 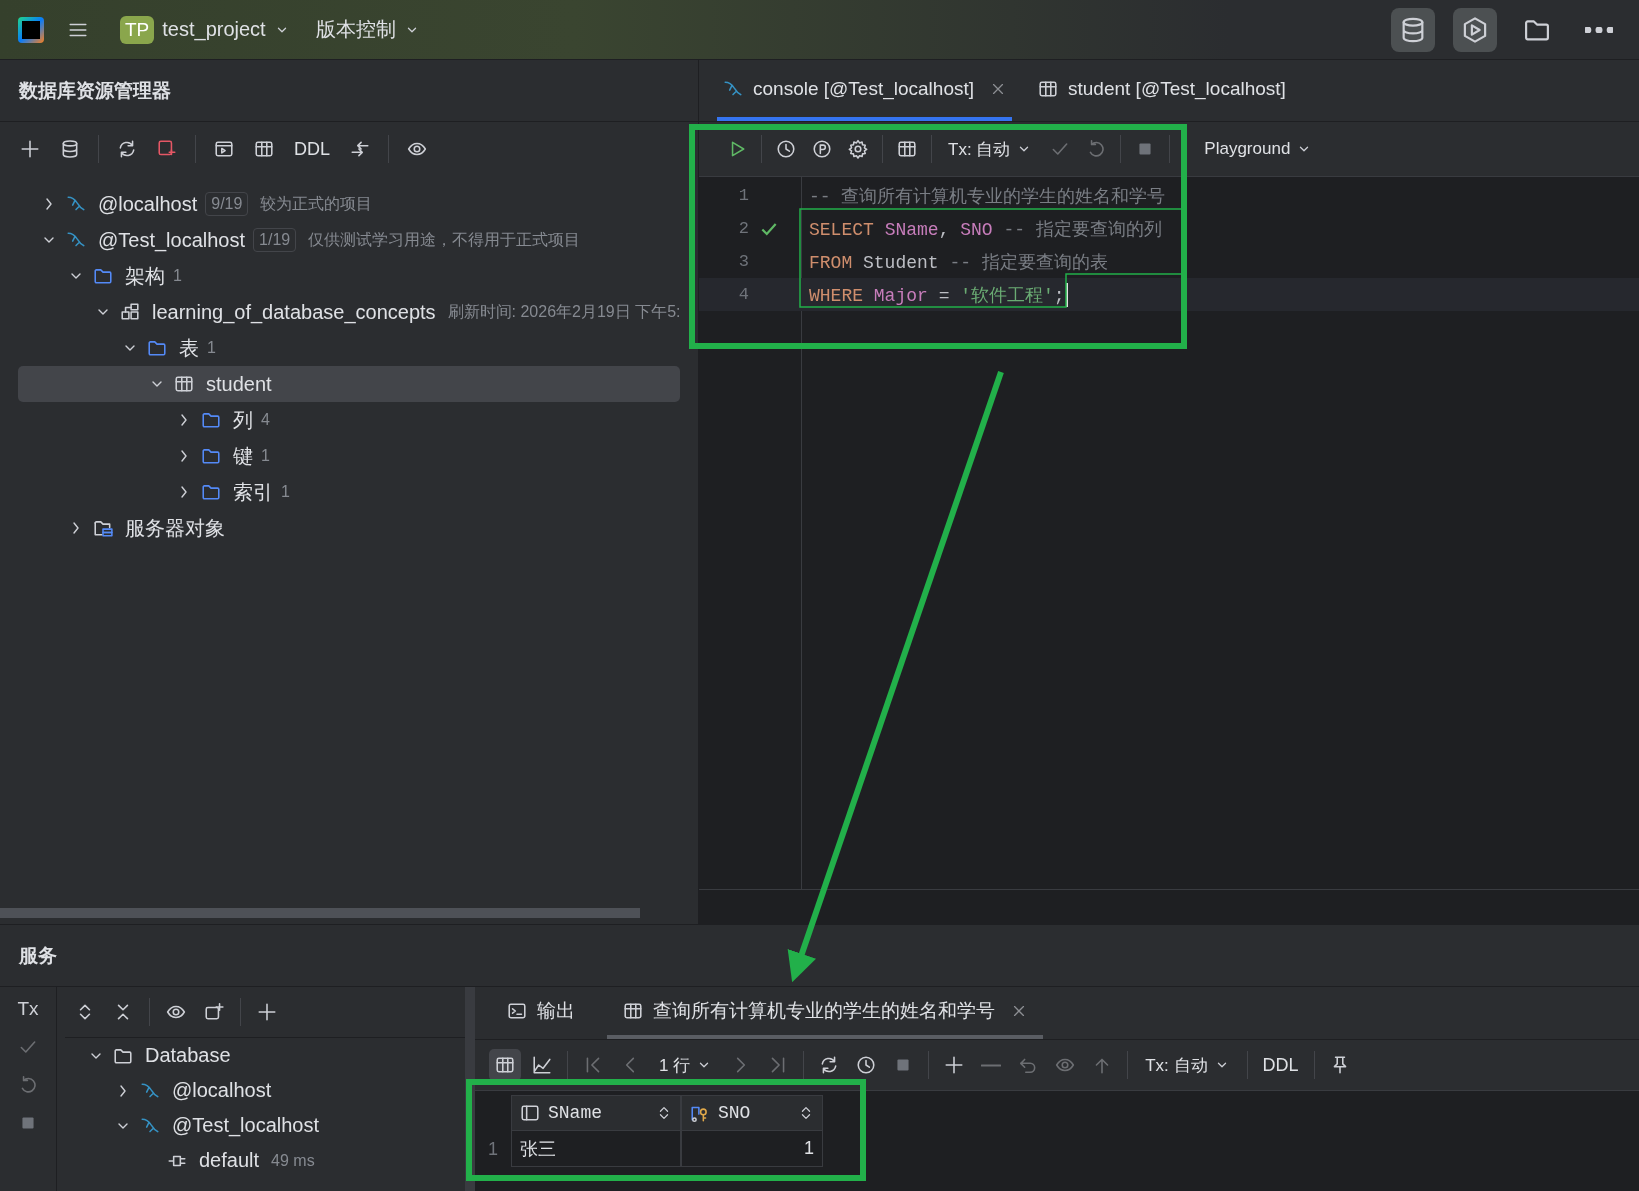 I want to click on column-header: SNO, so click(x=752, y=1113).